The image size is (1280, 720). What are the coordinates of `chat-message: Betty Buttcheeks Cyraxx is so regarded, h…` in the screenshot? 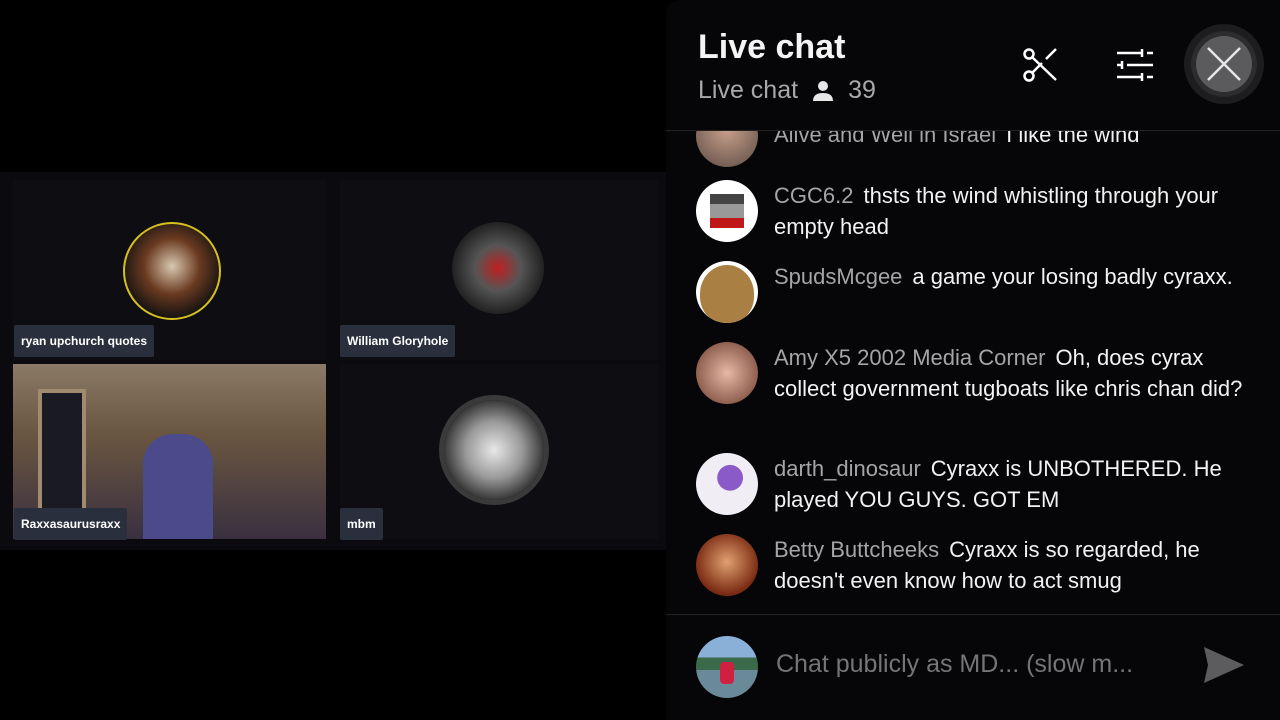 It's located at (976, 565).